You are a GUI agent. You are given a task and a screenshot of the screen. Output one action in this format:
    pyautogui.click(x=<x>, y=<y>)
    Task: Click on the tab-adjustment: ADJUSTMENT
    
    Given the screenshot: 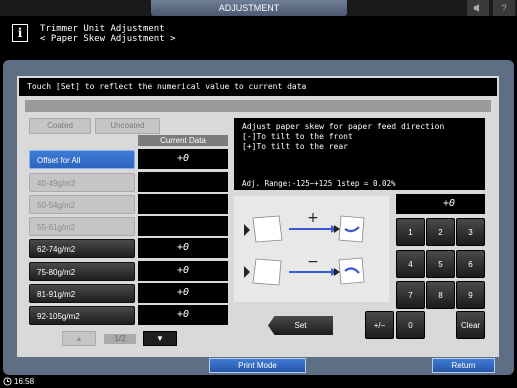 What is the action you would take?
    pyautogui.click(x=249, y=8)
    